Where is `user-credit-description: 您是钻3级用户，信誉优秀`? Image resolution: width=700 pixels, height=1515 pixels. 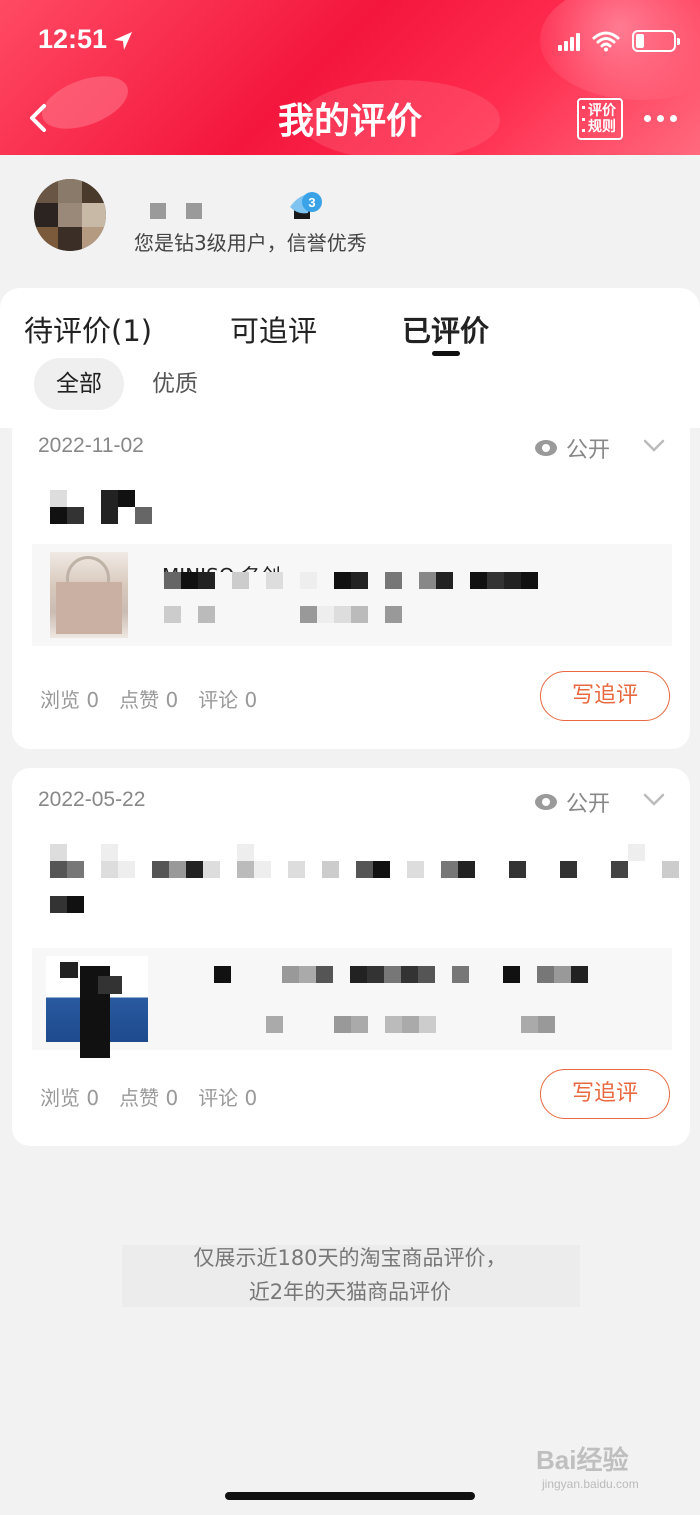 user-credit-description: 您是钻3级用户，信誉优秀 is located at coordinates (250, 243).